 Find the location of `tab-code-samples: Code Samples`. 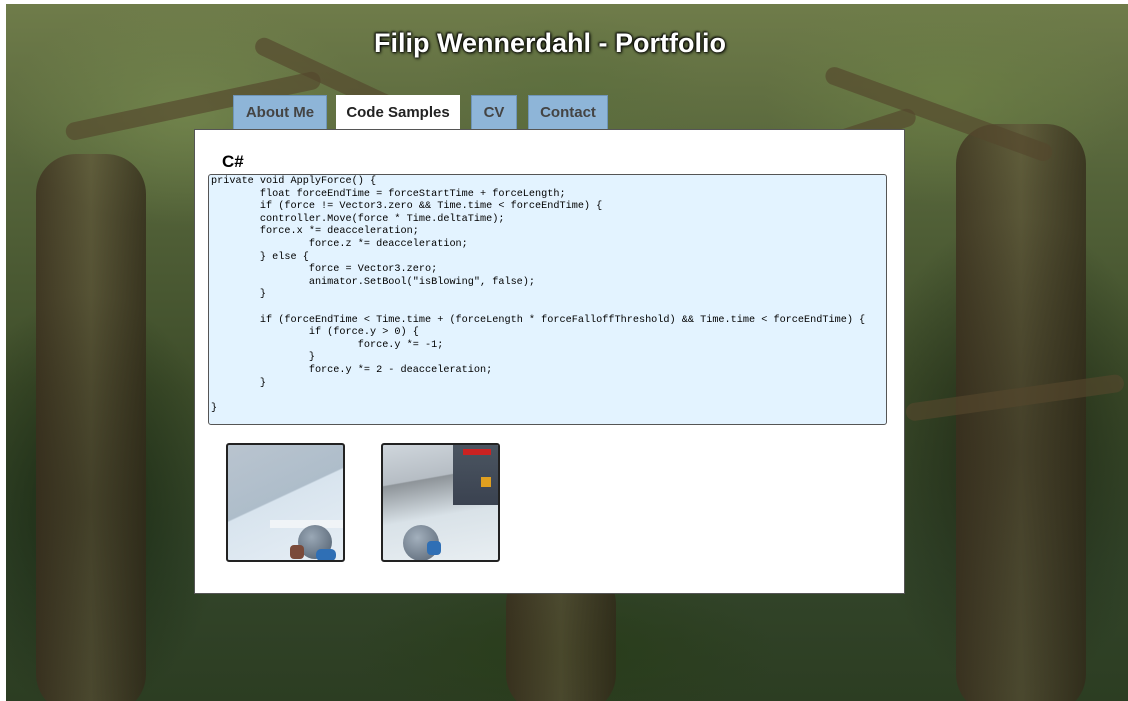

tab-code-samples: Code Samples is located at coordinates (398, 114).